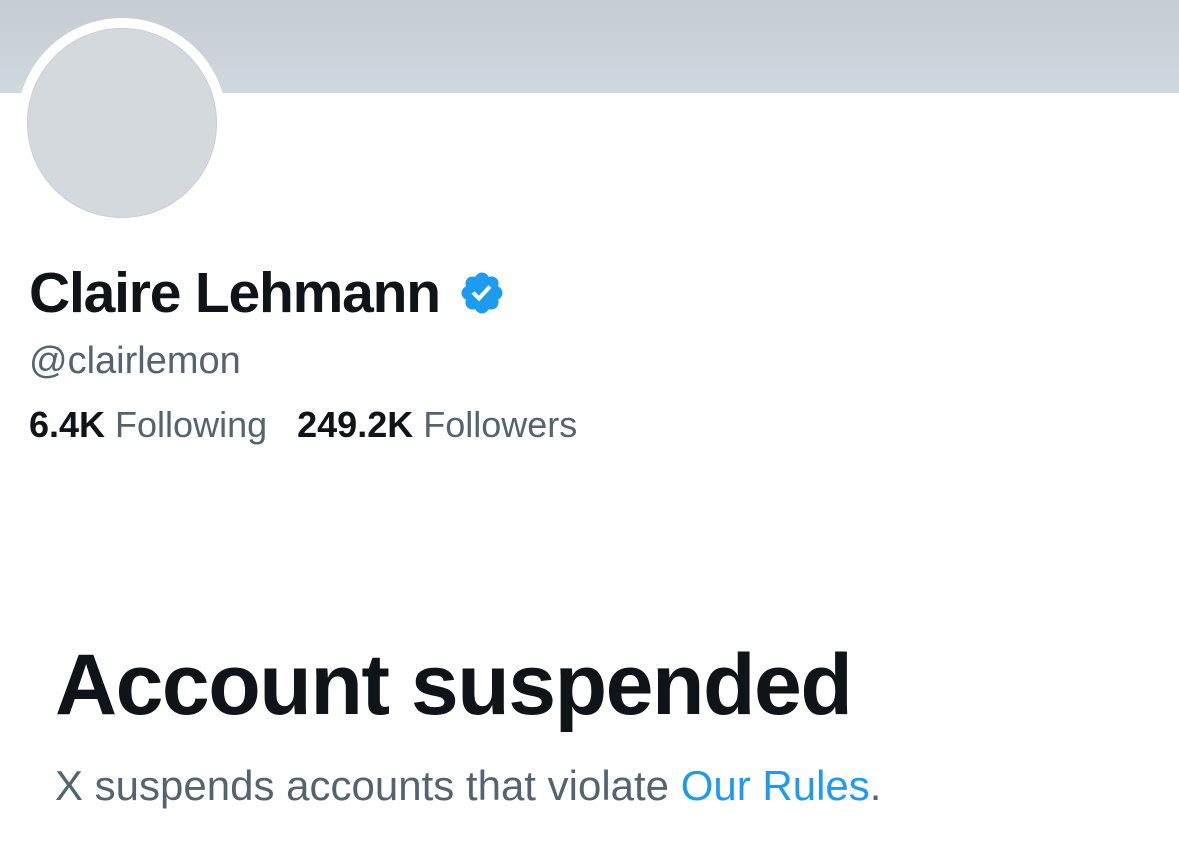  What do you see at coordinates (500, 424) in the screenshot?
I see `followers-label: Followers` at bounding box center [500, 424].